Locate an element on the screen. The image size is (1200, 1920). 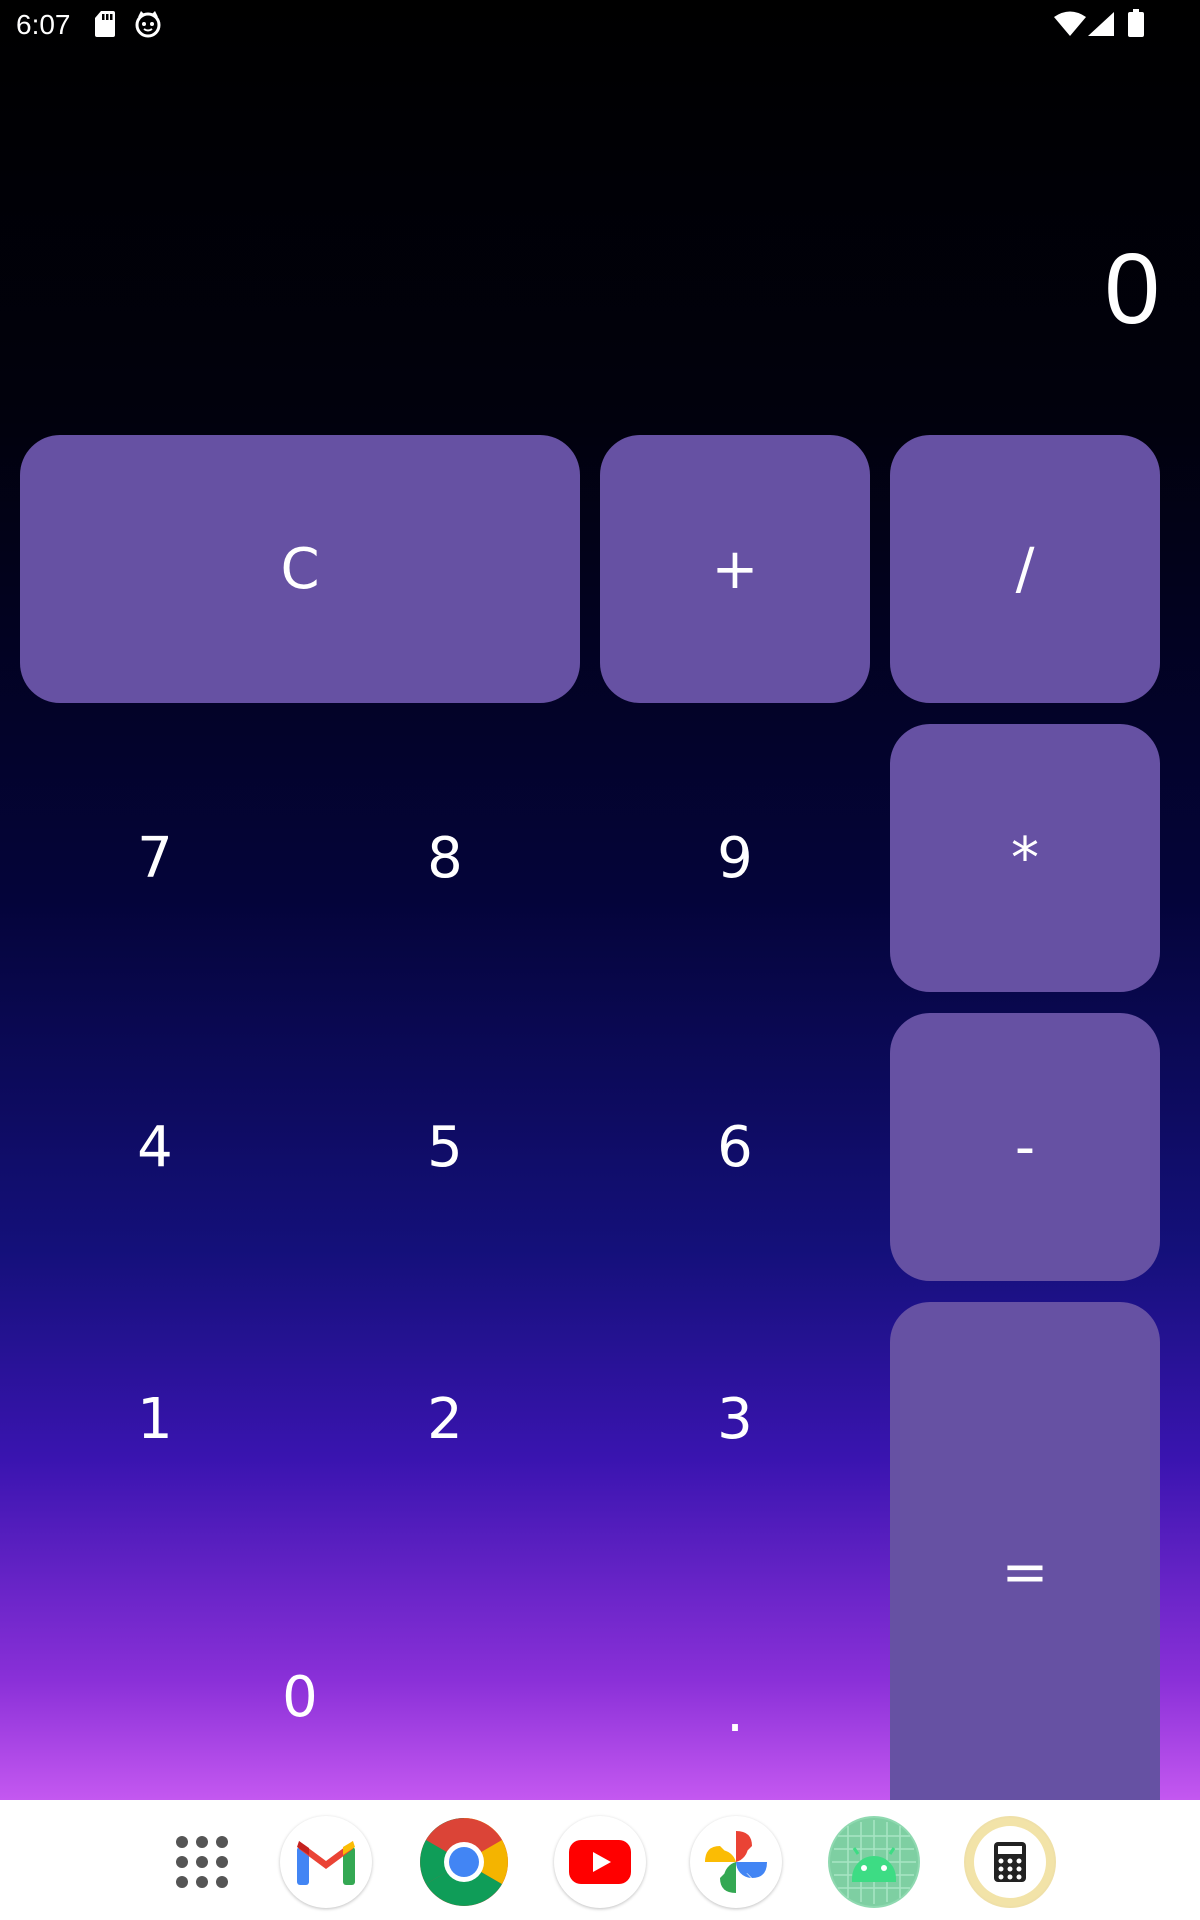
wifi-icon is located at coordinates (1070, 26).